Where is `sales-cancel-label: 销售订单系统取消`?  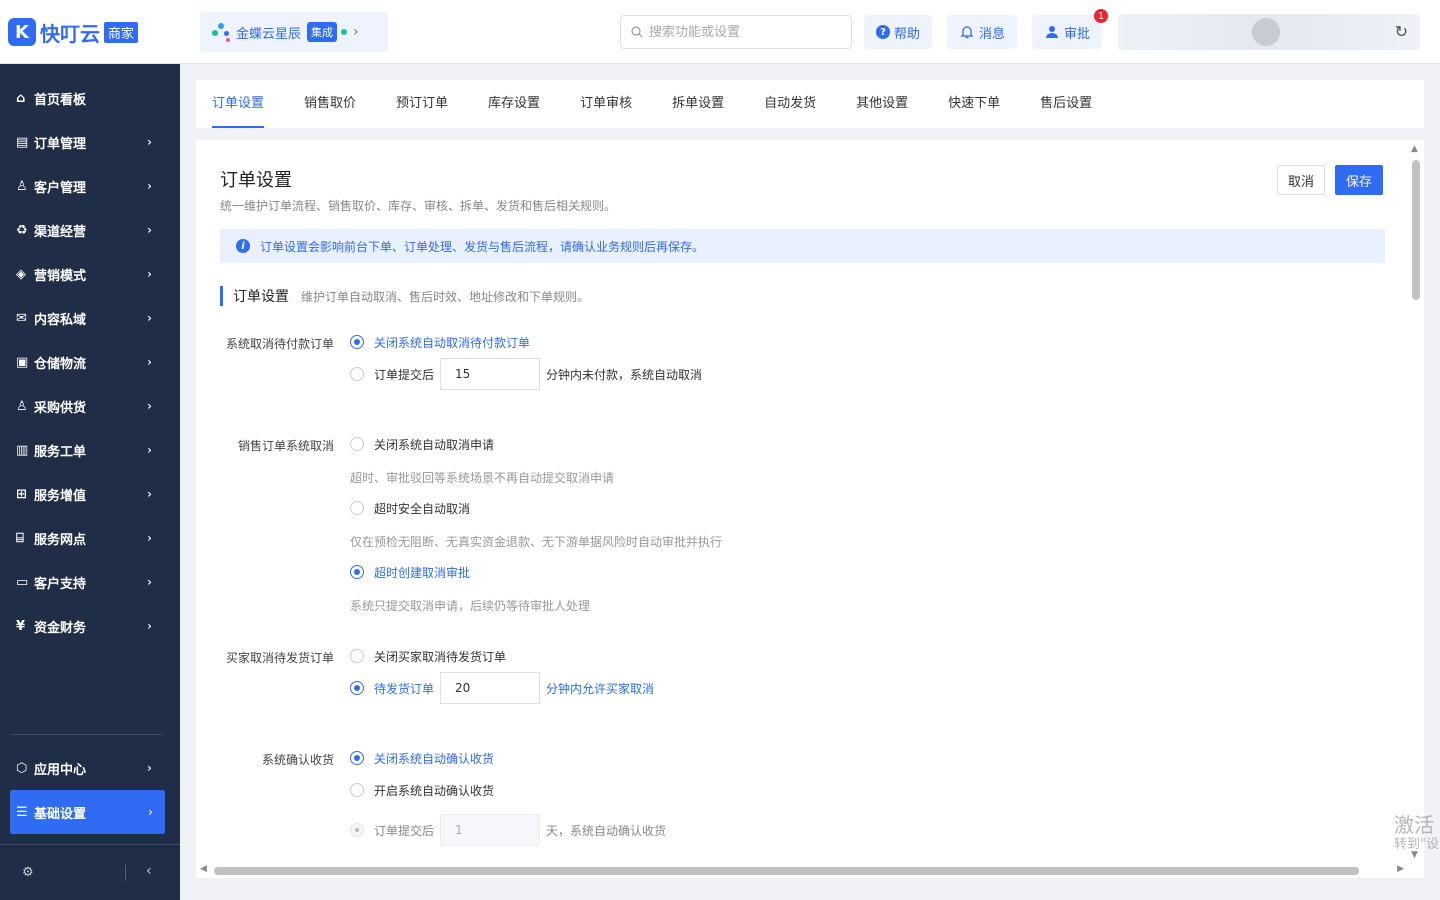
sales-cancel-label: 销售订单系统取消 is located at coordinates (285, 446).